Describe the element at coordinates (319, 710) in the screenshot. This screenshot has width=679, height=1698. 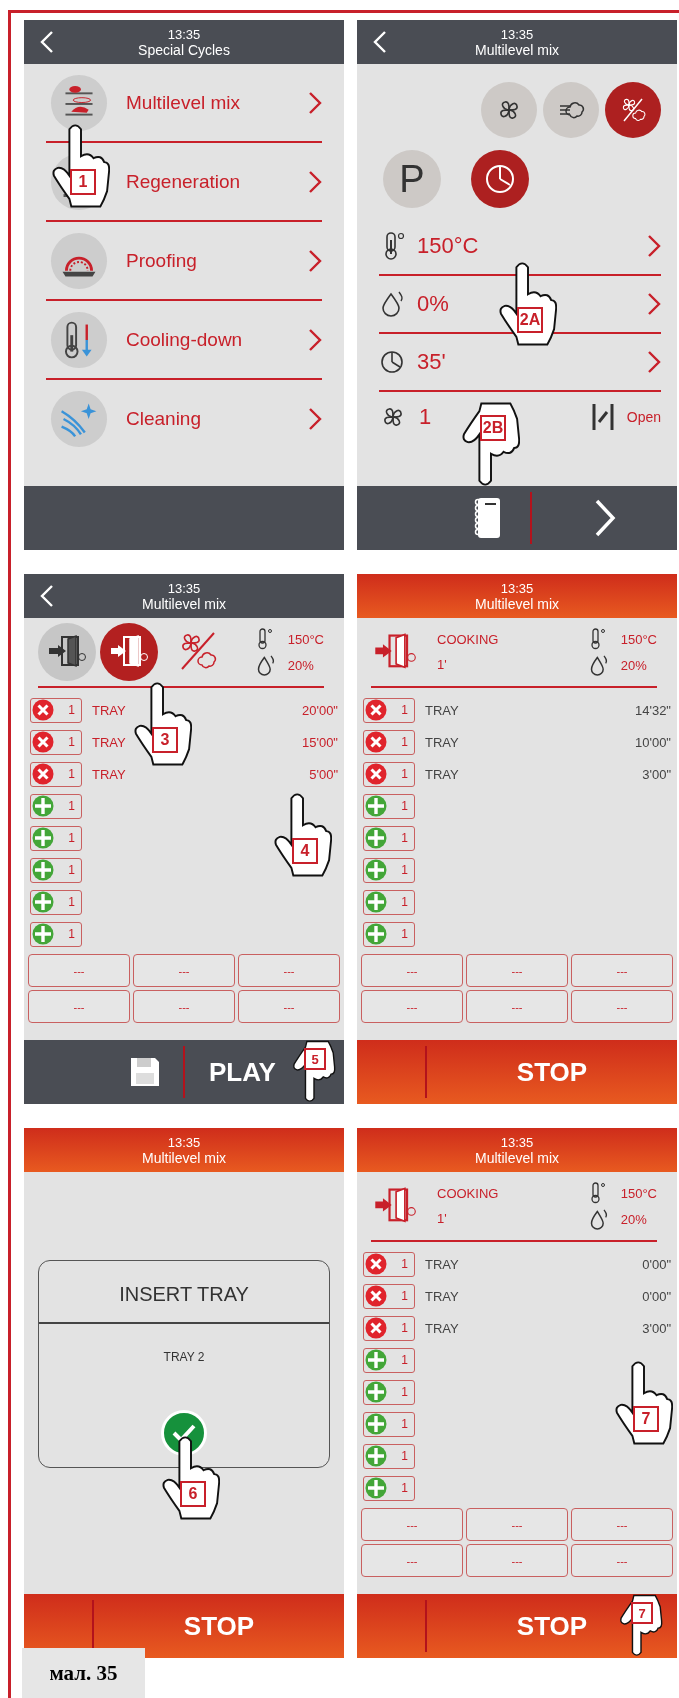
I see `tray-time: 20'00"` at that location.